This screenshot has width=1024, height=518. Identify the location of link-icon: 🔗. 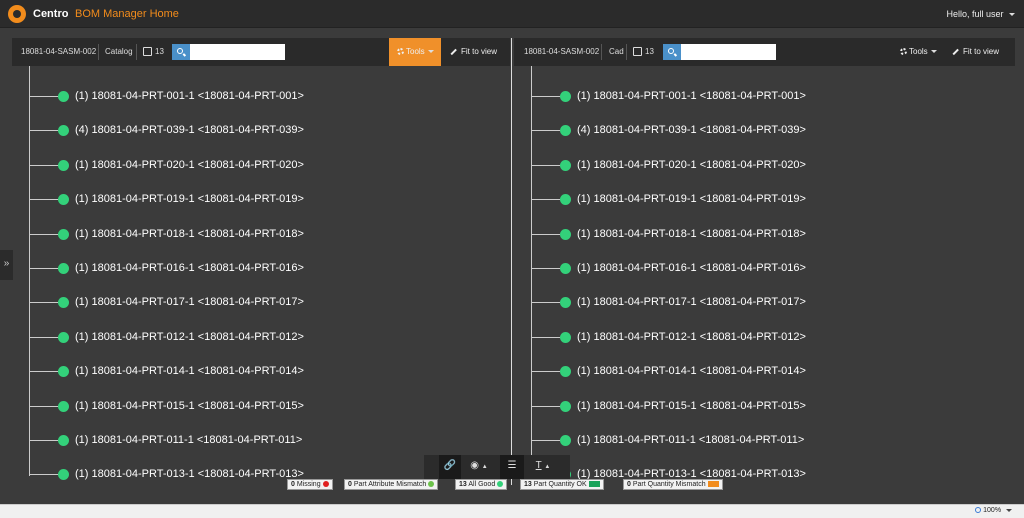
(450, 467).